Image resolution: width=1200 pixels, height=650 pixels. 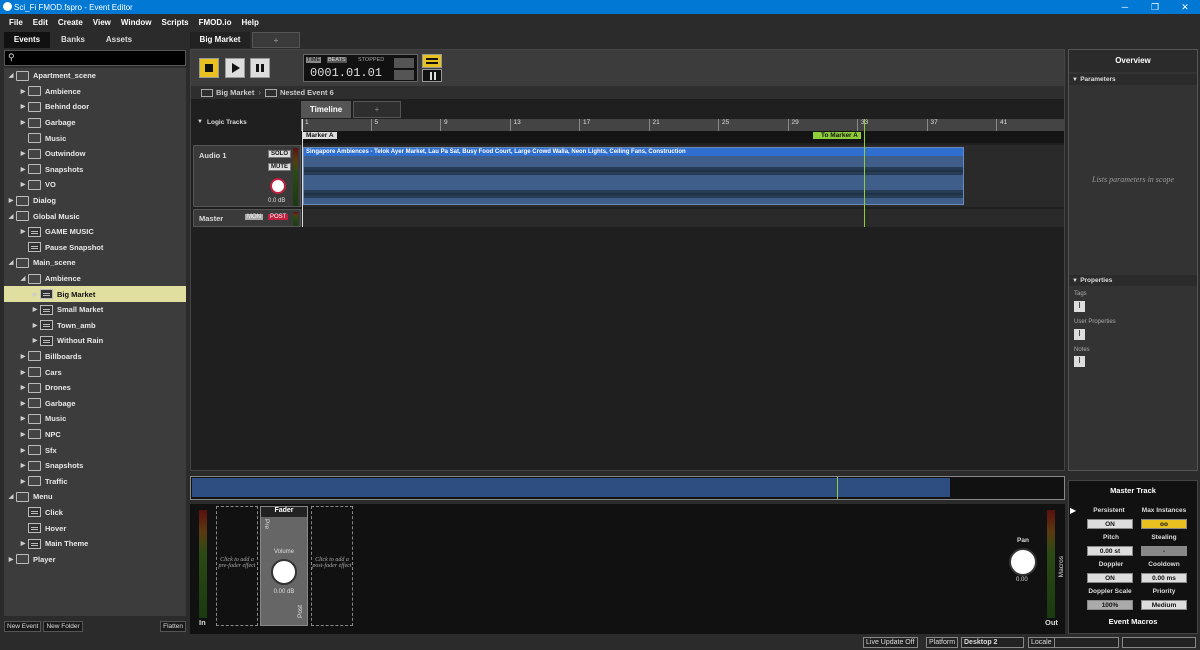 I want to click on fader-volume-knob, so click(x=284, y=572).